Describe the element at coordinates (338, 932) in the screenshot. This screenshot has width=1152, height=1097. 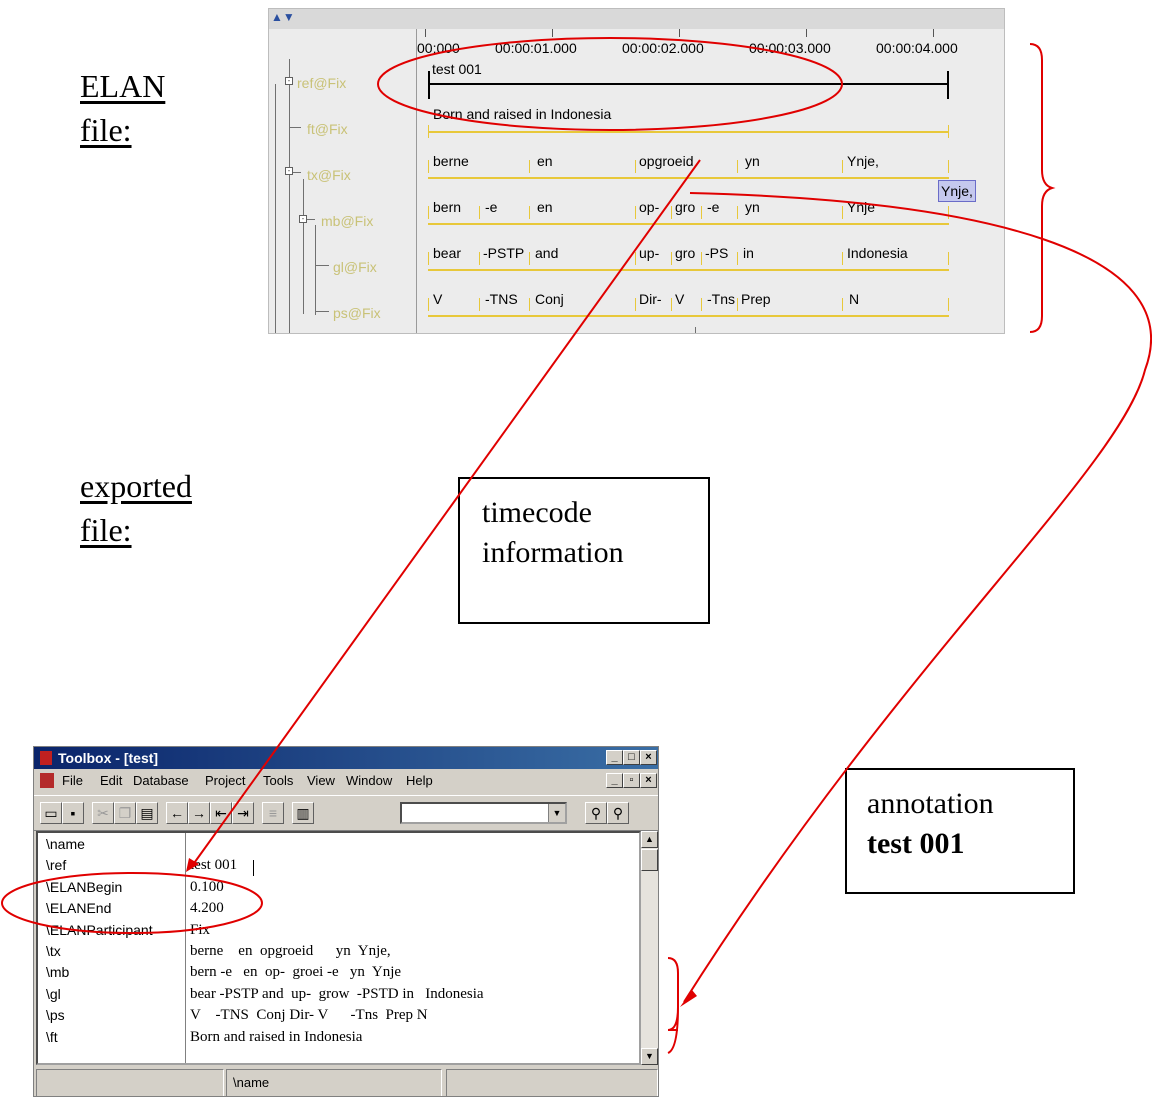
I see `record-field-row: \ELANParticipant Fix` at that location.